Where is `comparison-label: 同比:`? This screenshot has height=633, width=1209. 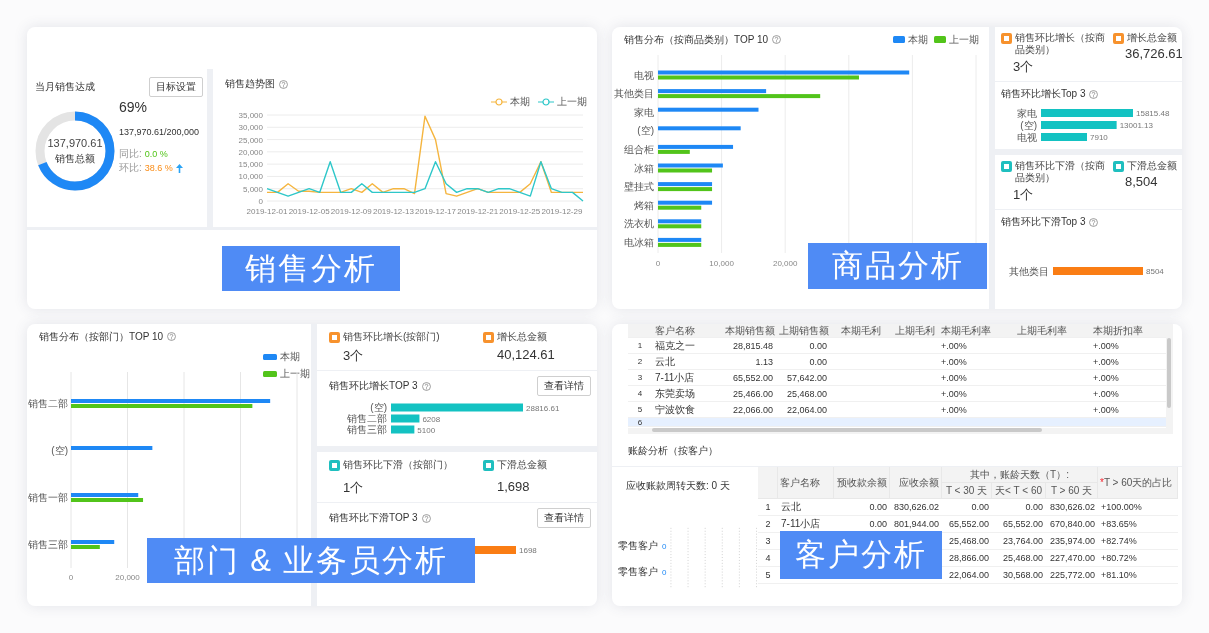 comparison-label: 同比: is located at coordinates (130, 154).